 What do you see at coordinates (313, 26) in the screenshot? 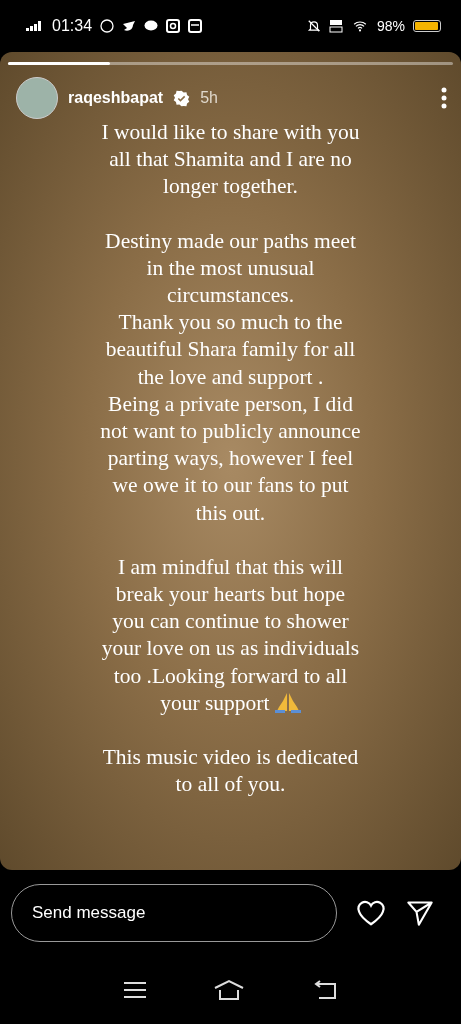
I see `silent-bell-icon` at bounding box center [313, 26].